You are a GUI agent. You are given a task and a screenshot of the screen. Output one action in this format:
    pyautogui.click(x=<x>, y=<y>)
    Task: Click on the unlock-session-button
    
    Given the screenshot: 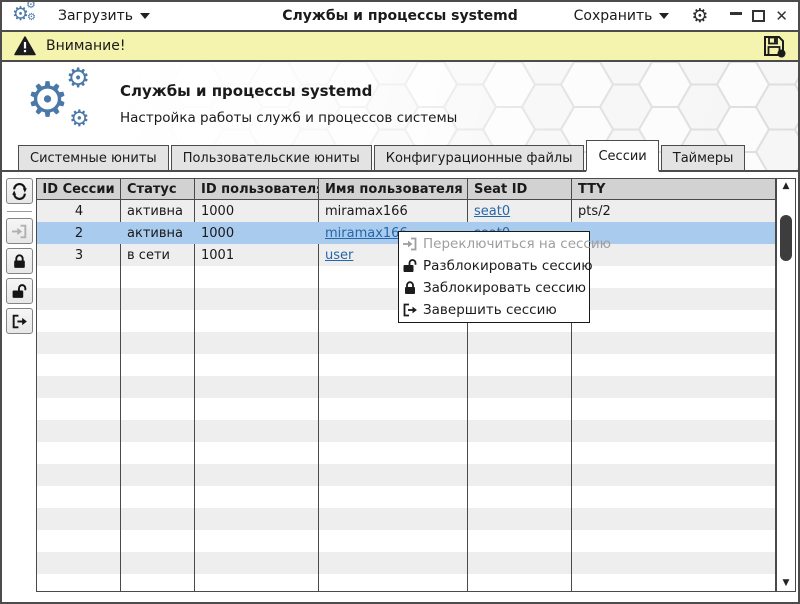 What is the action you would take?
    pyautogui.click(x=19, y=291)
    